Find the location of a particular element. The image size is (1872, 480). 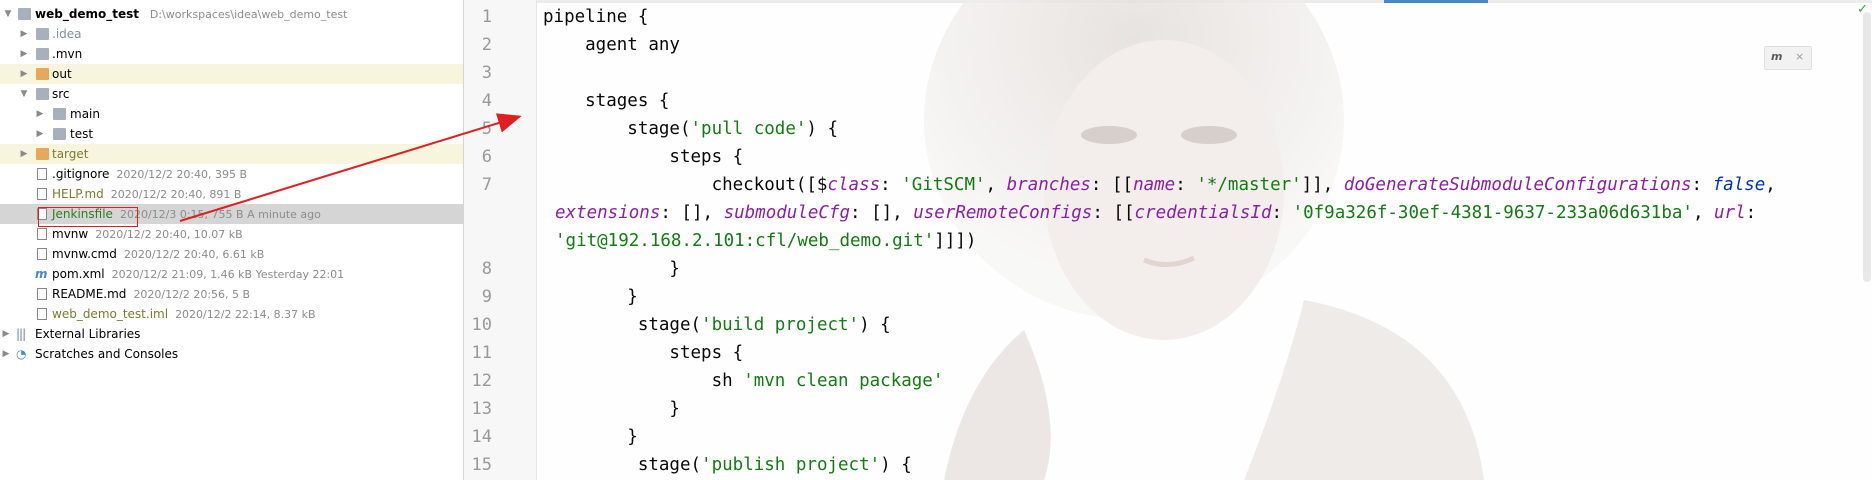

code-token: checkout([$ is located at coordinates (685, 185).